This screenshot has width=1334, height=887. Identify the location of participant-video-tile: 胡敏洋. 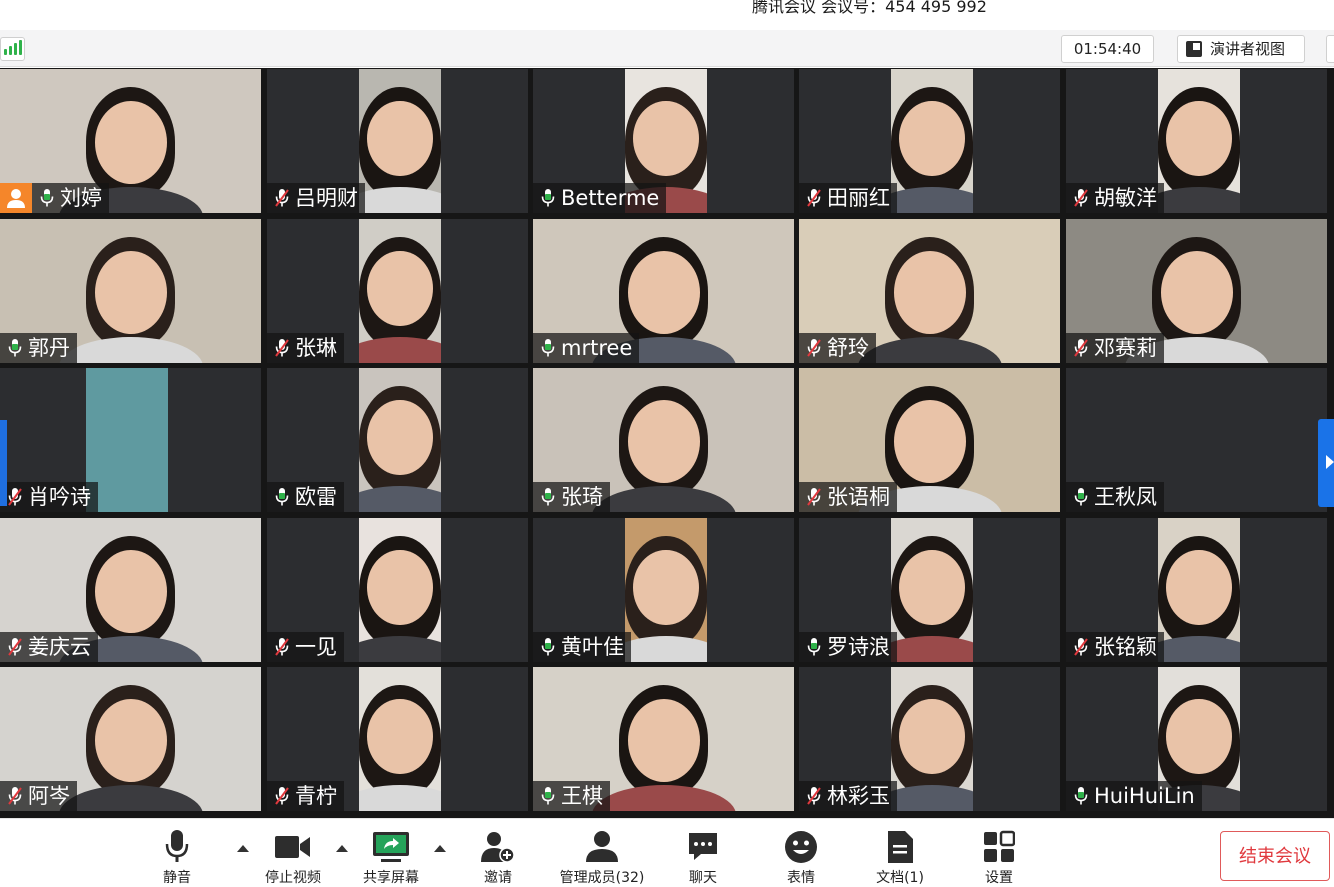
(1196, 141).